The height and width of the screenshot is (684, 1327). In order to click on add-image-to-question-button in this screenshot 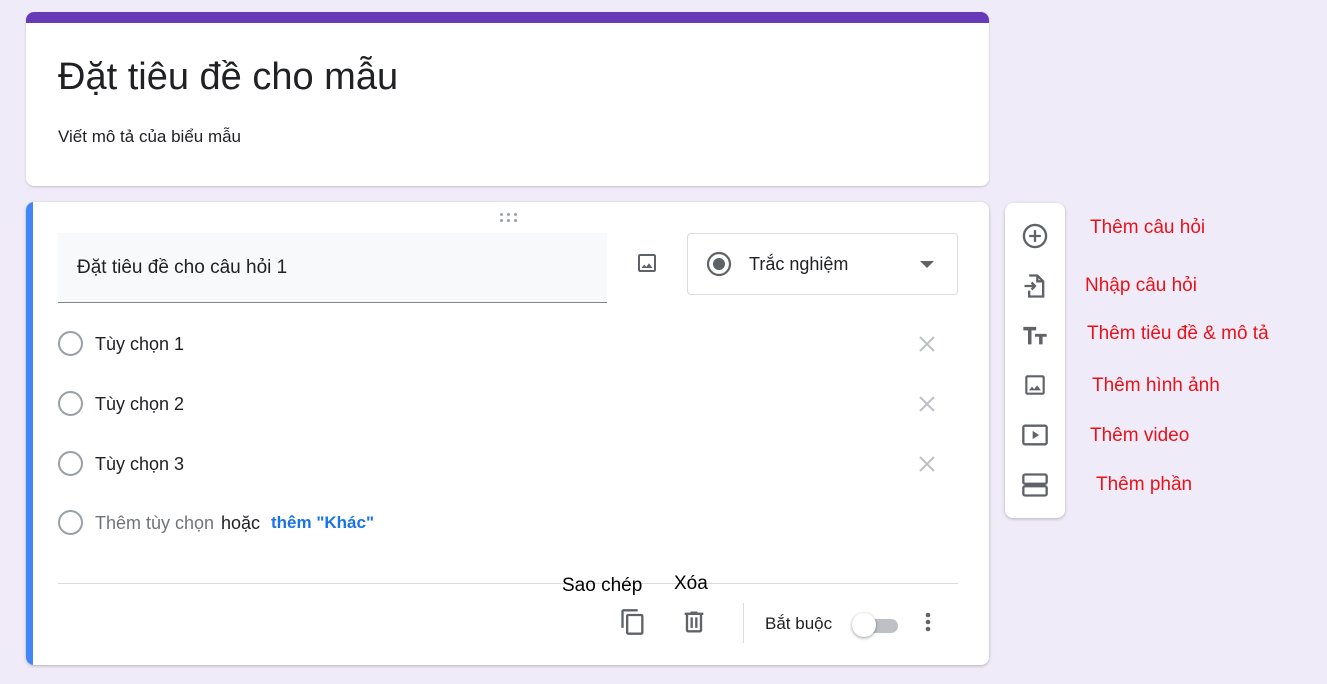, I will do `click(647, 263)`.